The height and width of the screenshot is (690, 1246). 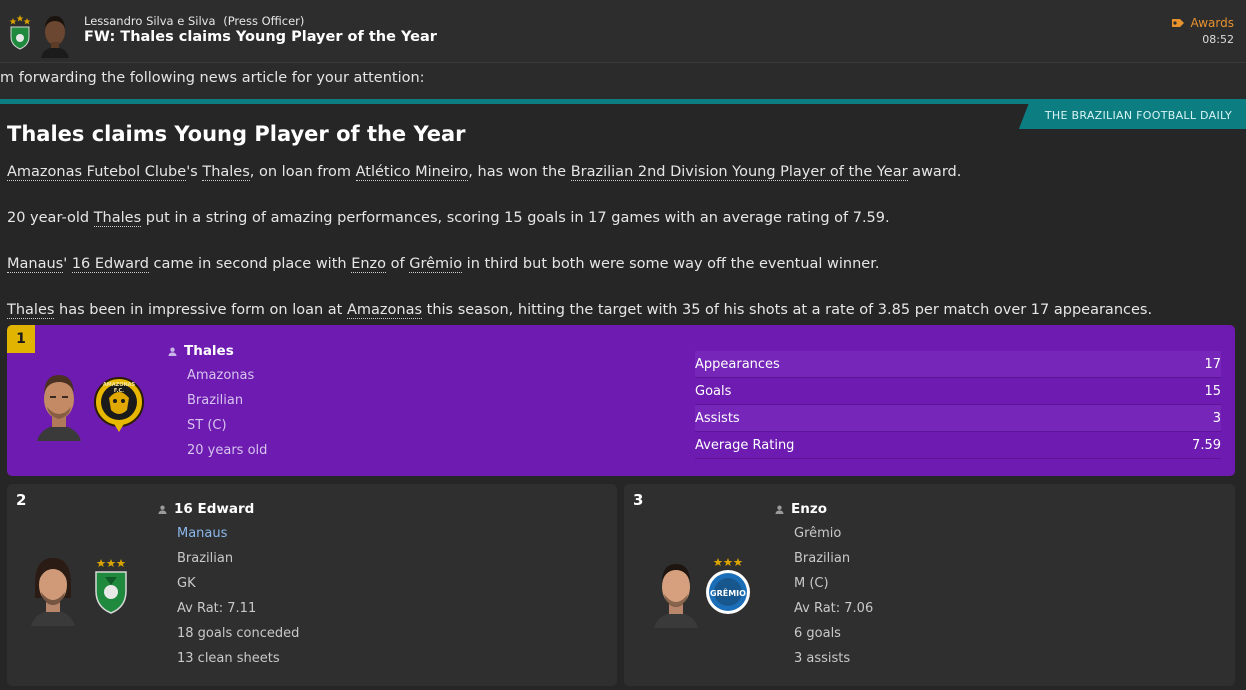 I want to click on sender-line: Lessandro Silva e Silva (Press Officer), so click(x=194, y=21).